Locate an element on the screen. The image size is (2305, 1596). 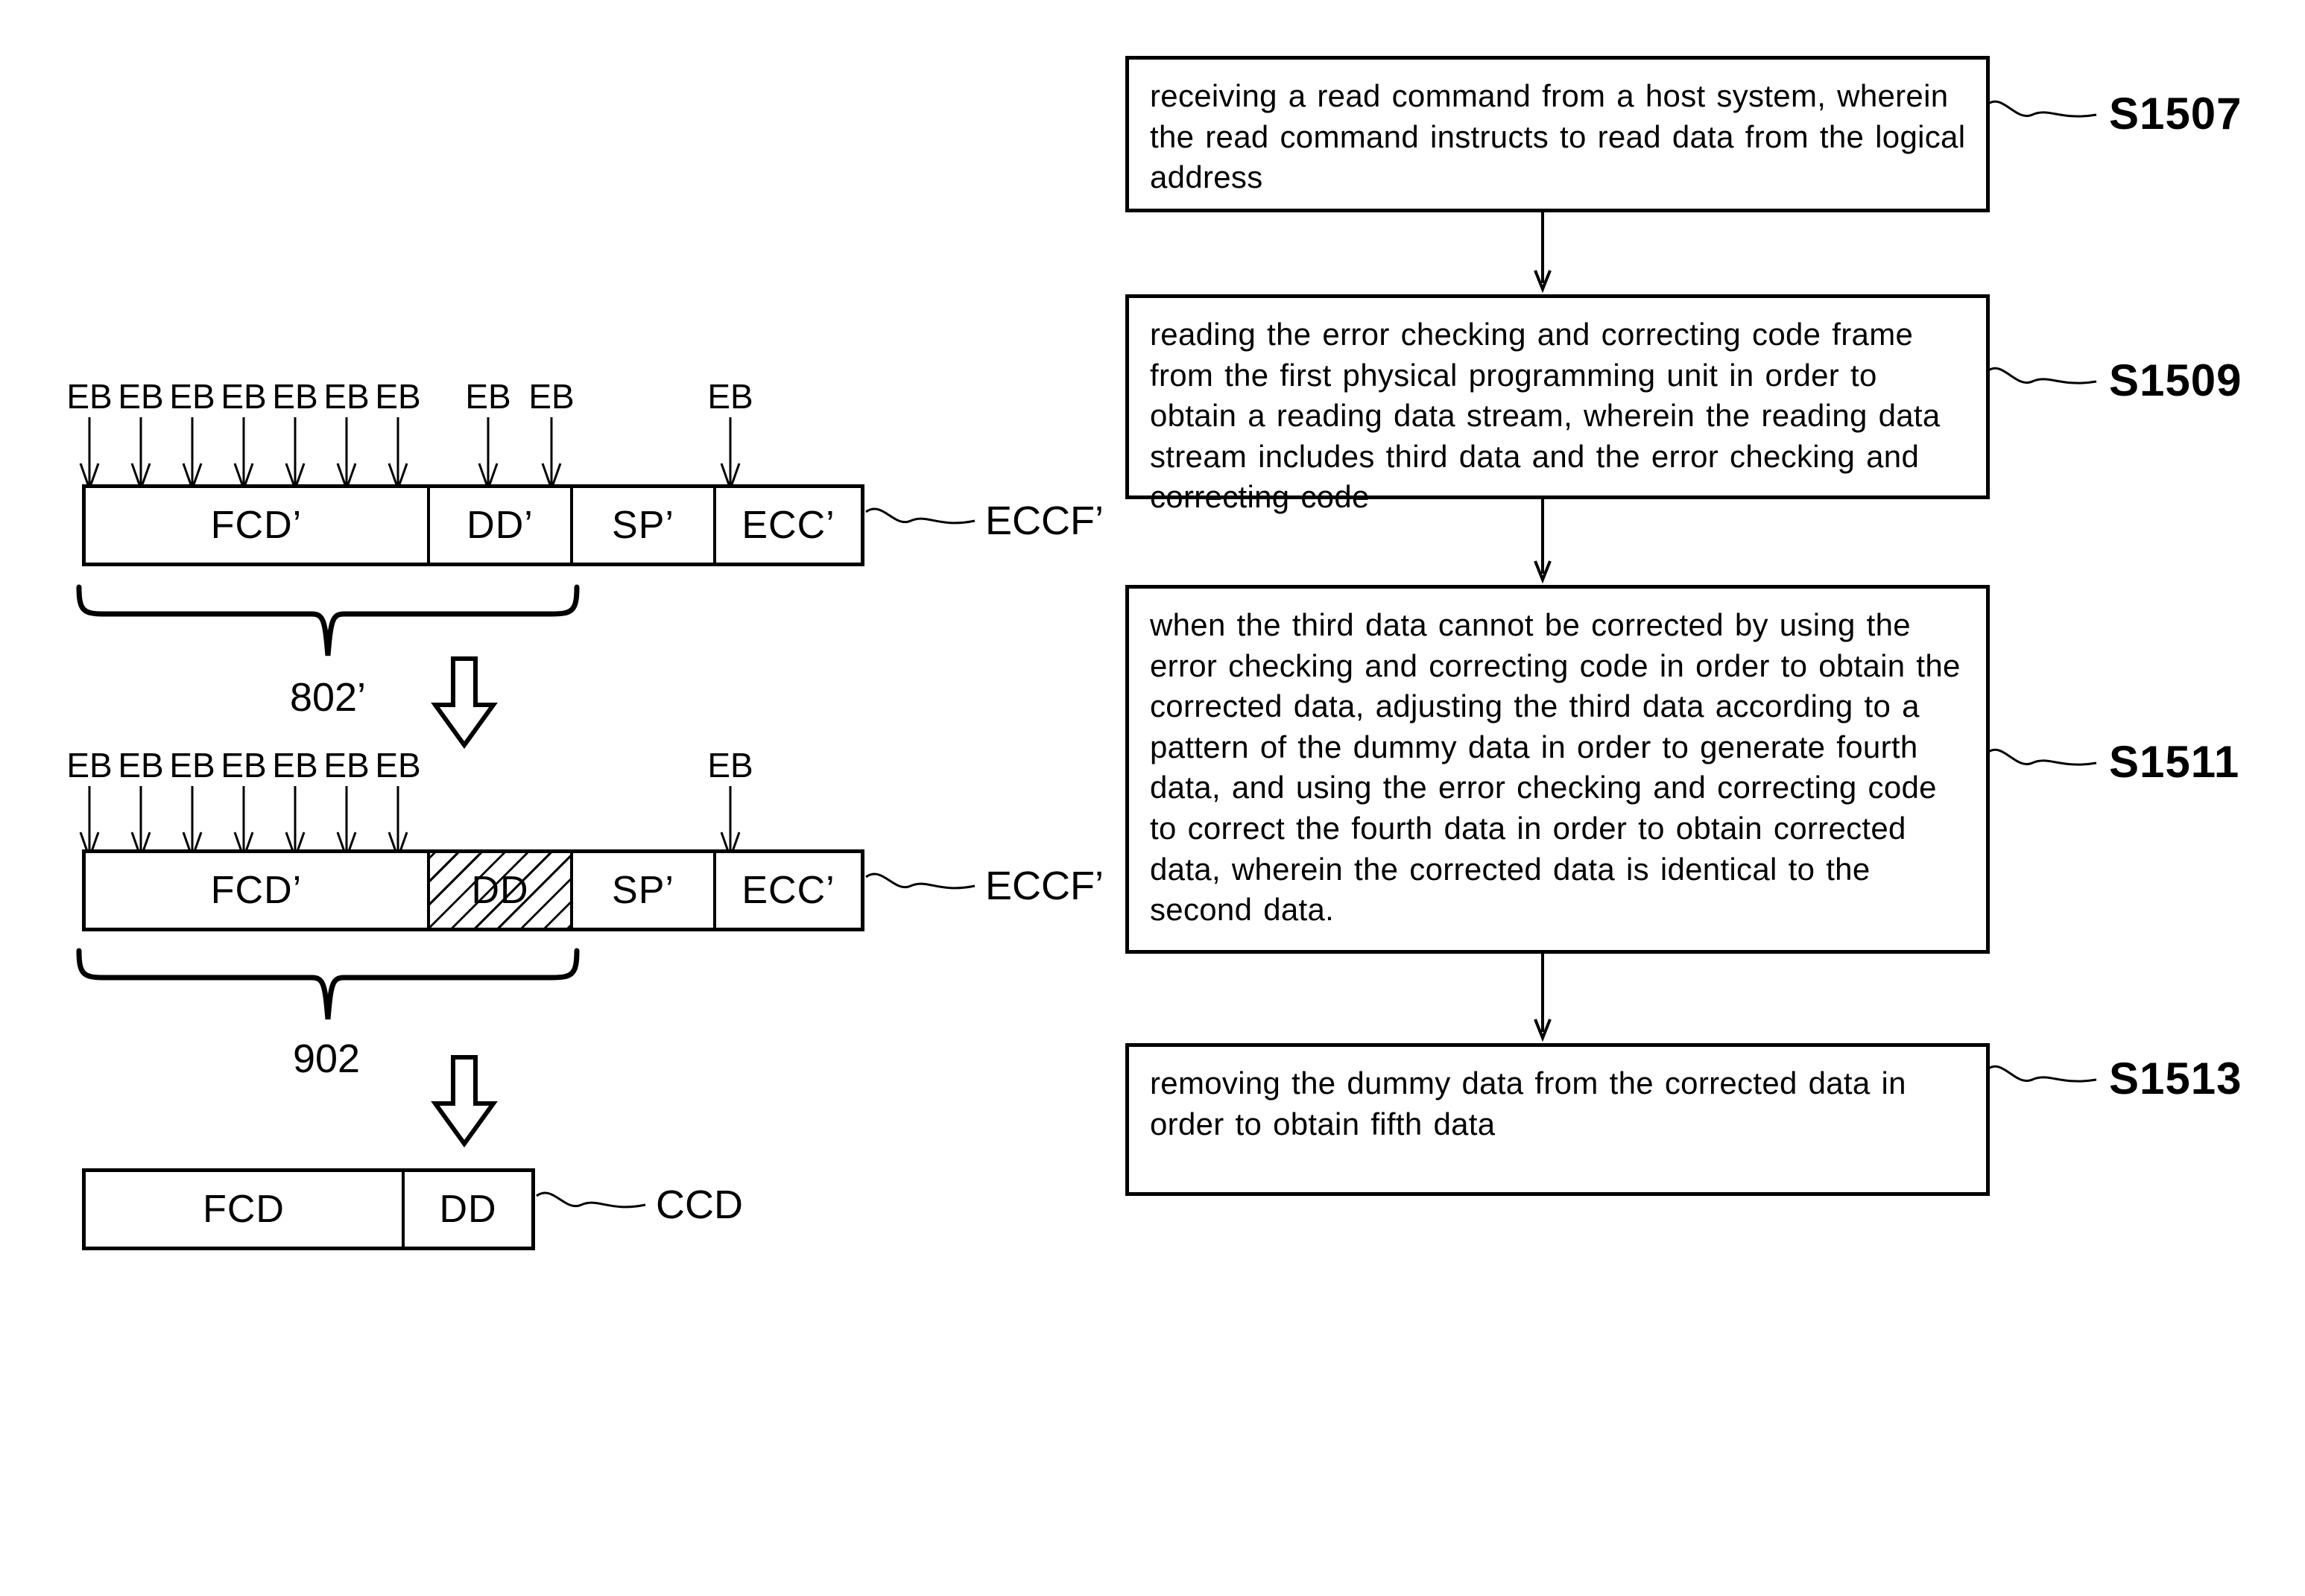
ecc-frame-after-box: FCD’ DD SP’ ECC’ is located at coordinates (473, 890).